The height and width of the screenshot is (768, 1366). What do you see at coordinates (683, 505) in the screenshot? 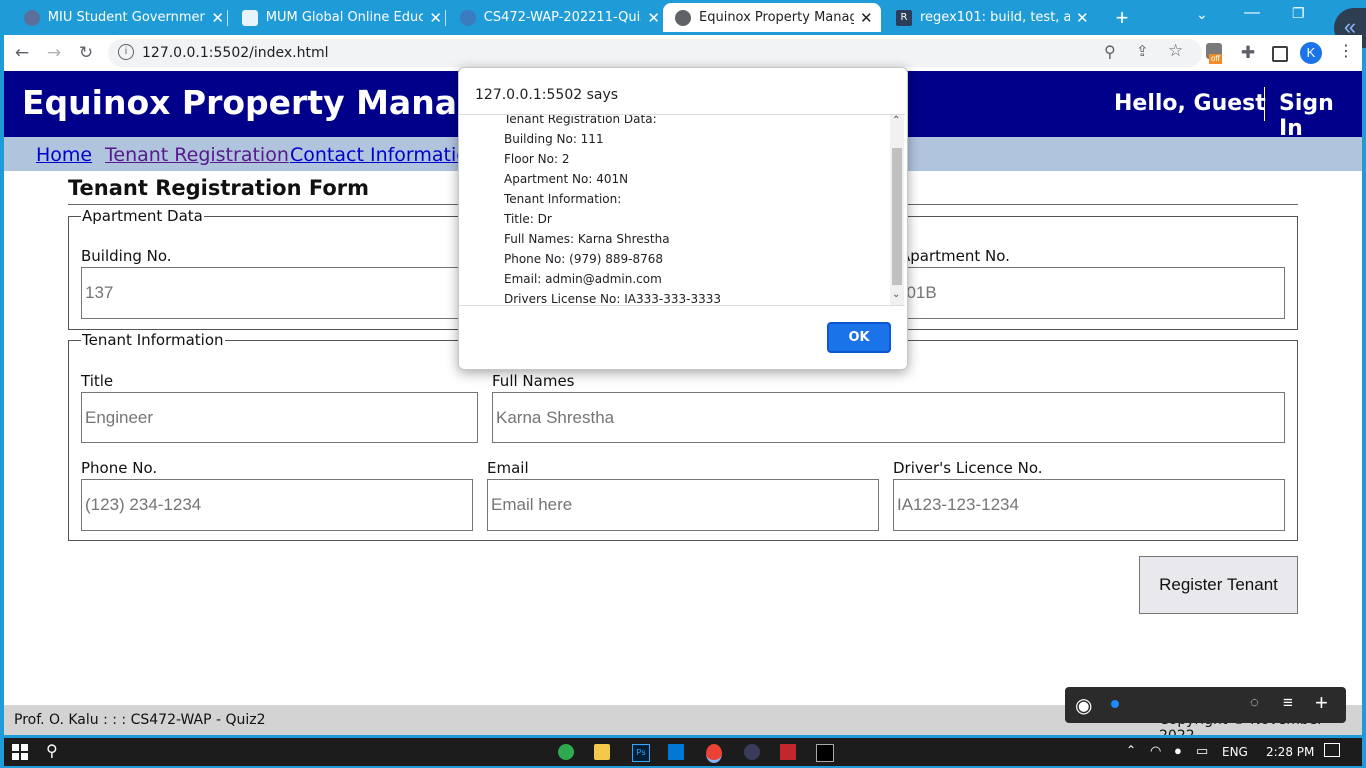
I see `email-input` at bounding box center [683, 505].